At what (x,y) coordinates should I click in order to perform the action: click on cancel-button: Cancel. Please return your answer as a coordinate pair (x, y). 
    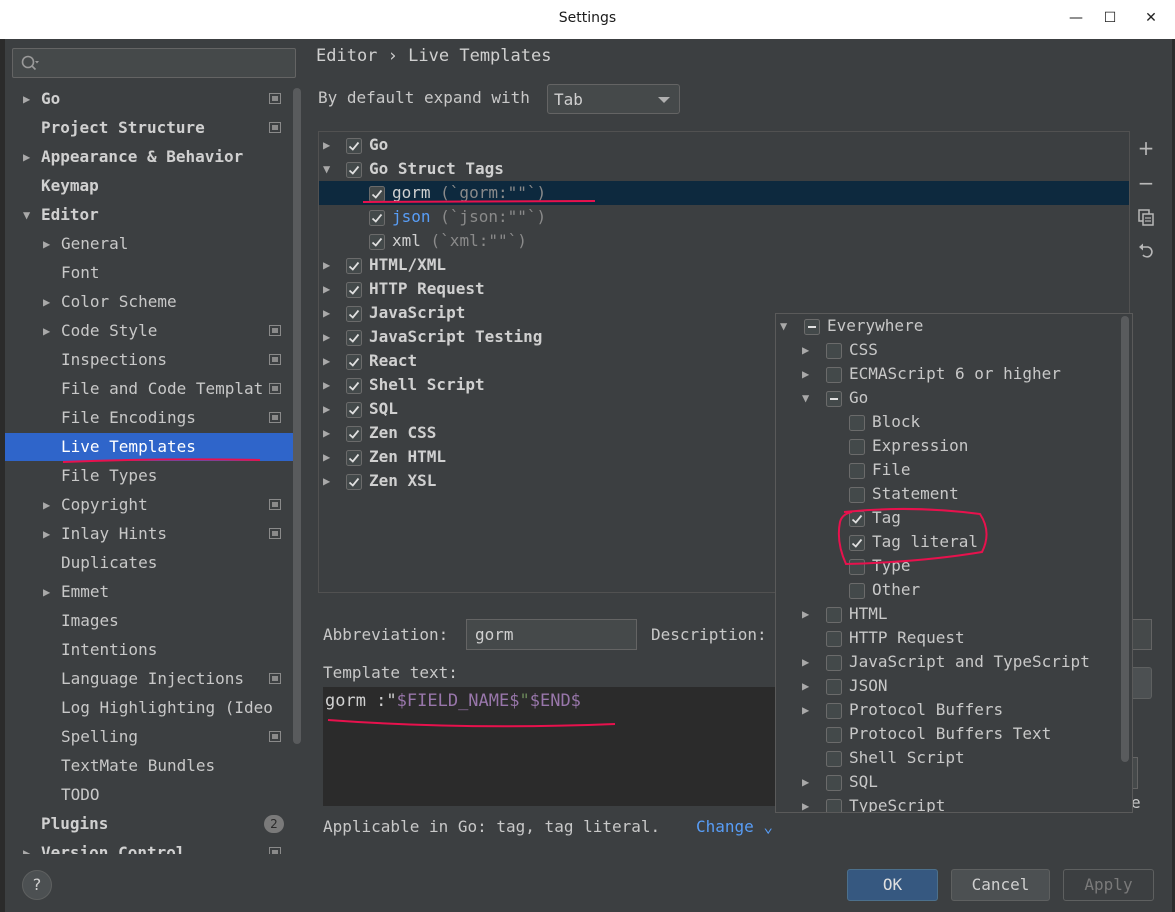
    Looking at the image, I should click on (1000, 885).